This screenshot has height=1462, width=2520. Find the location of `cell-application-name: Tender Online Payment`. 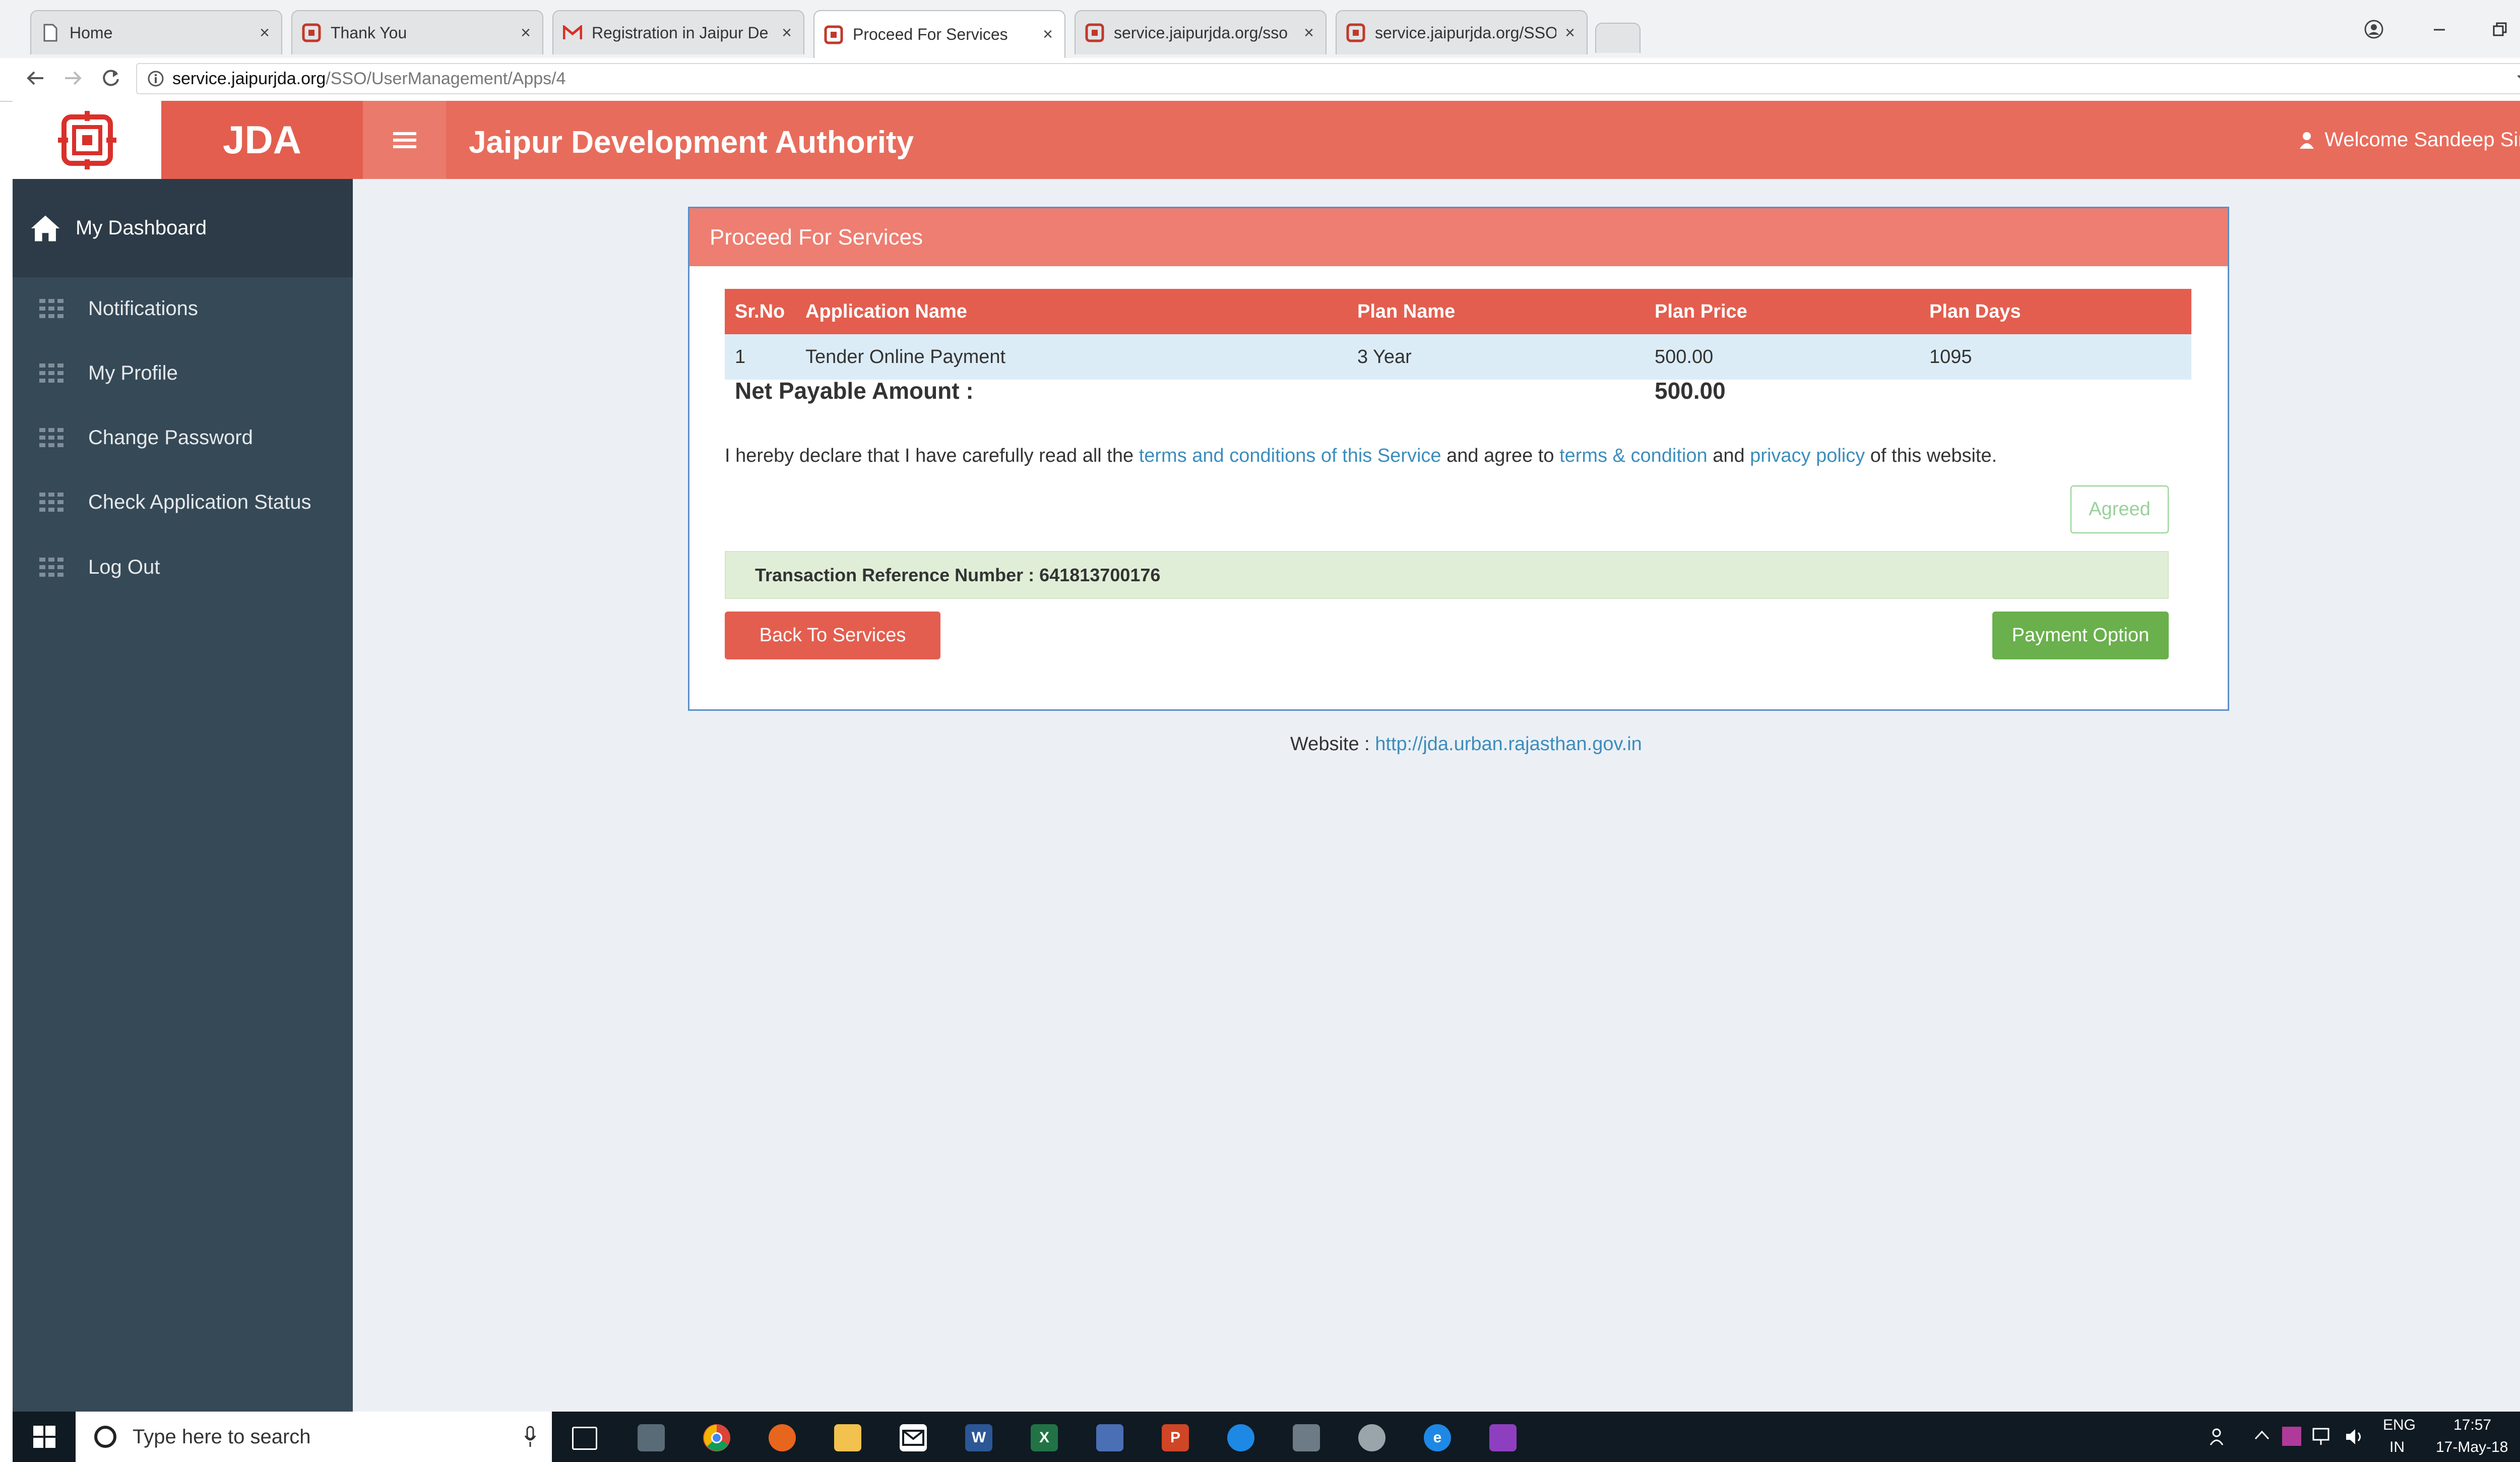

cell-application-name: Tender Online Payment is located at coordinates (905, 357).